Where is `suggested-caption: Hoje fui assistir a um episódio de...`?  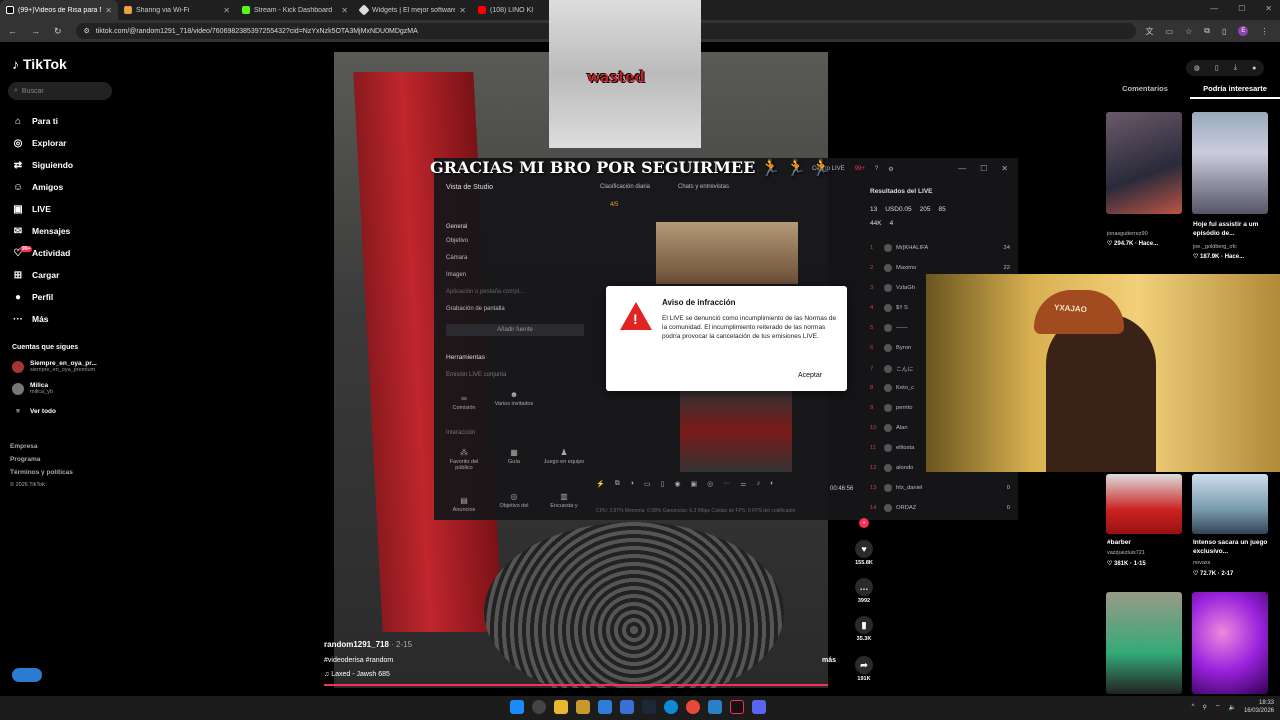 suggested-caption: Hoje fui assistir a um episódio de... is located at coordinates (1232, 229).